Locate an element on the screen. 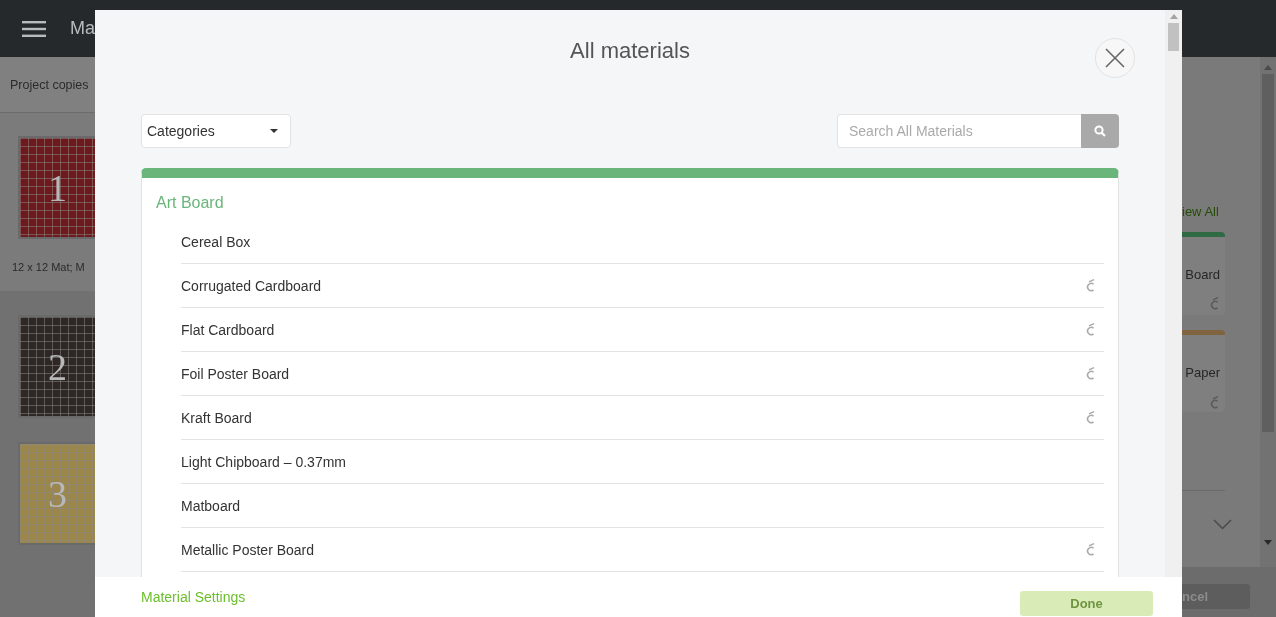 This screenshot has height=617, width=1276. material-name: Board is located at coordinates (1202, 274).